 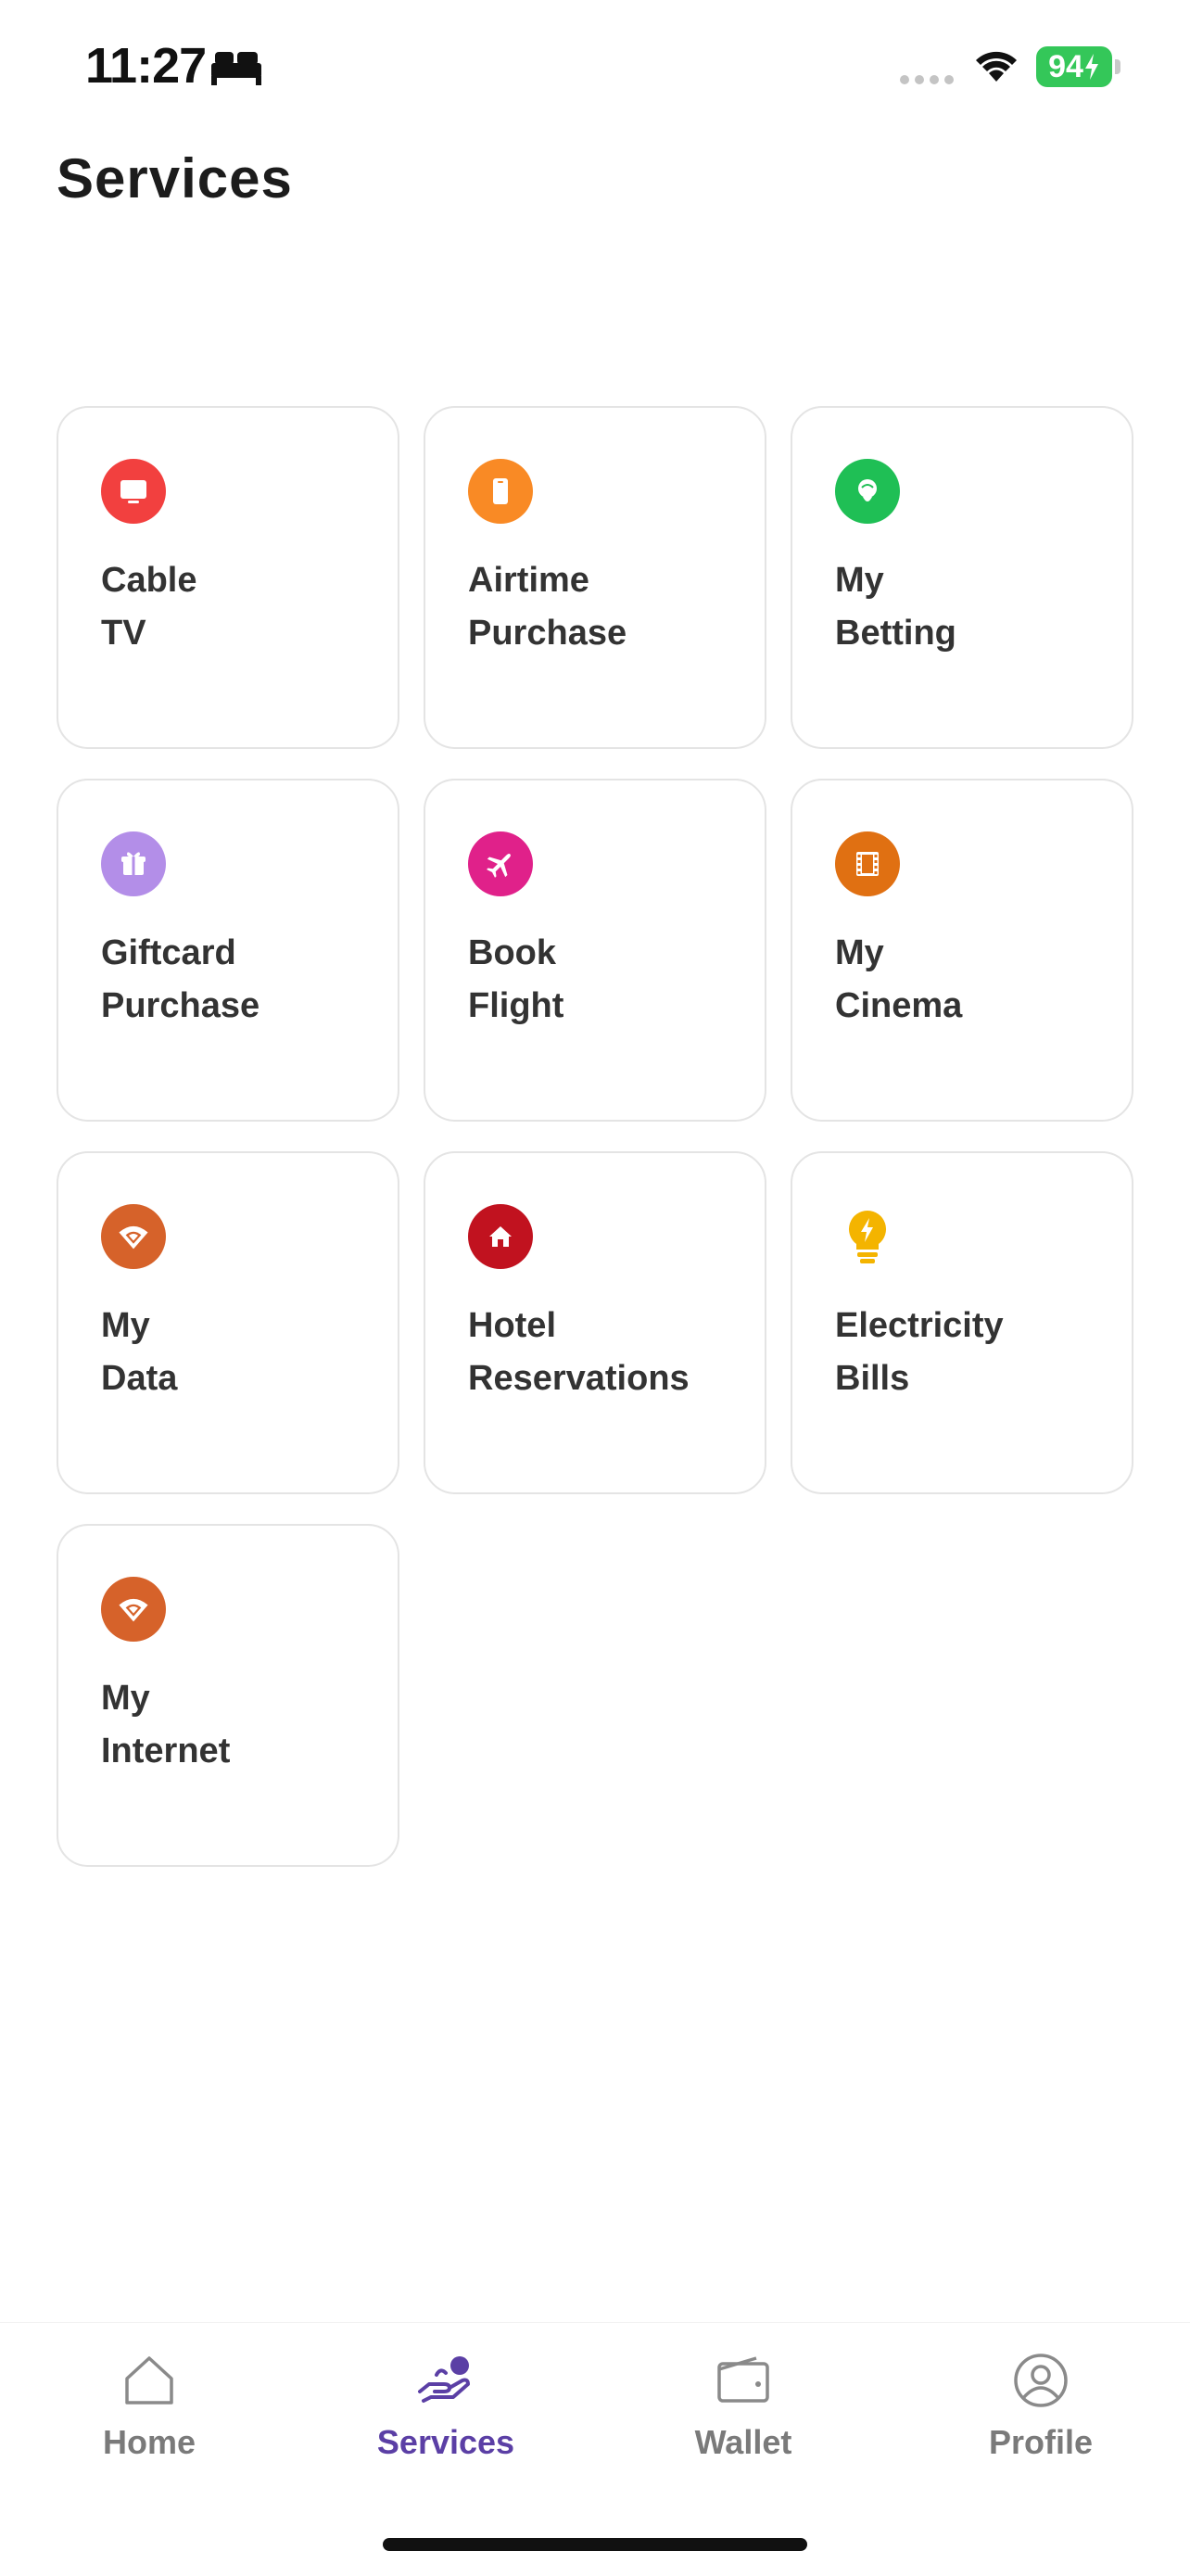 What do you see at coordinates (595, 69) in the screenshot?
I see `status-bar: 11:27 94` at bounding box center [595, 69].